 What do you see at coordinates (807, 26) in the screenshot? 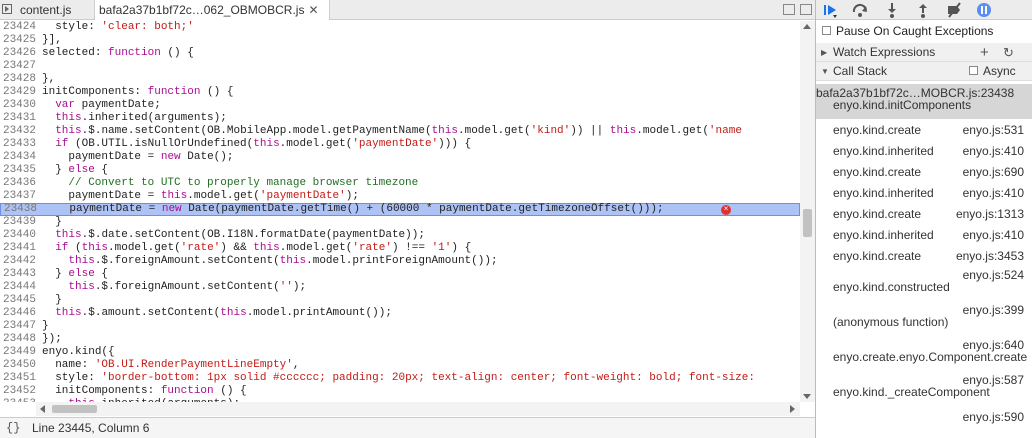
I see `scroll-up-icon` at bounding box center [807, 26].